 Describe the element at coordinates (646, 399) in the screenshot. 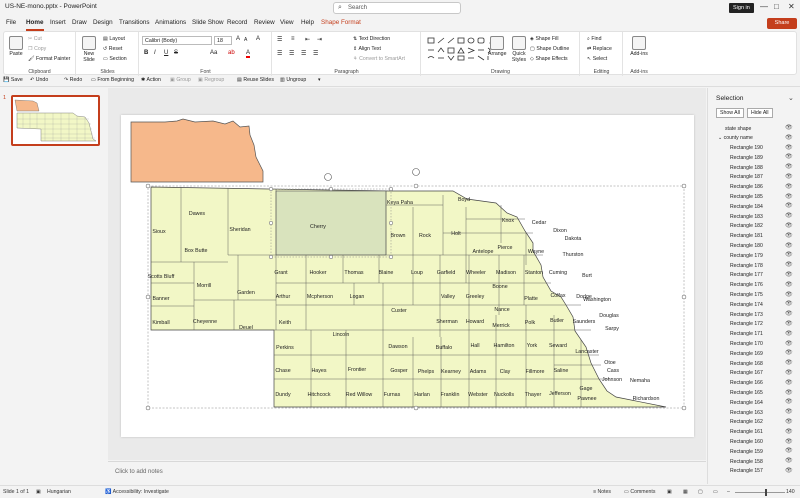

I see `county-label: Richardson` at that location.